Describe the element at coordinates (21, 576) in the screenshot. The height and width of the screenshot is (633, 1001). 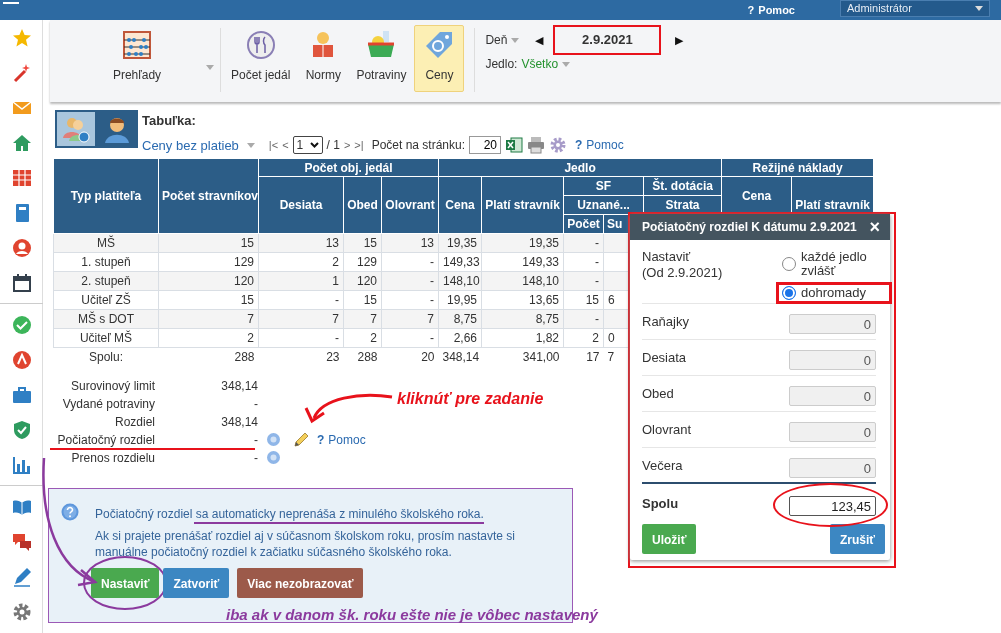
I see `pen-icon` at that location.